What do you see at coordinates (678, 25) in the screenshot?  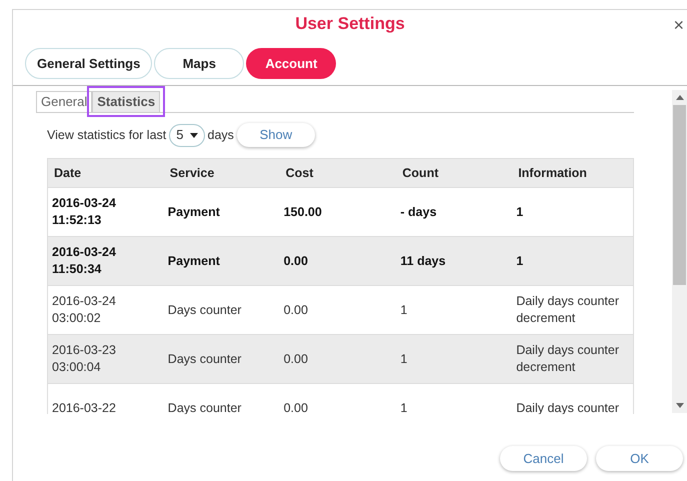 I see `close-button: ×` at bounding box center [678, 25].